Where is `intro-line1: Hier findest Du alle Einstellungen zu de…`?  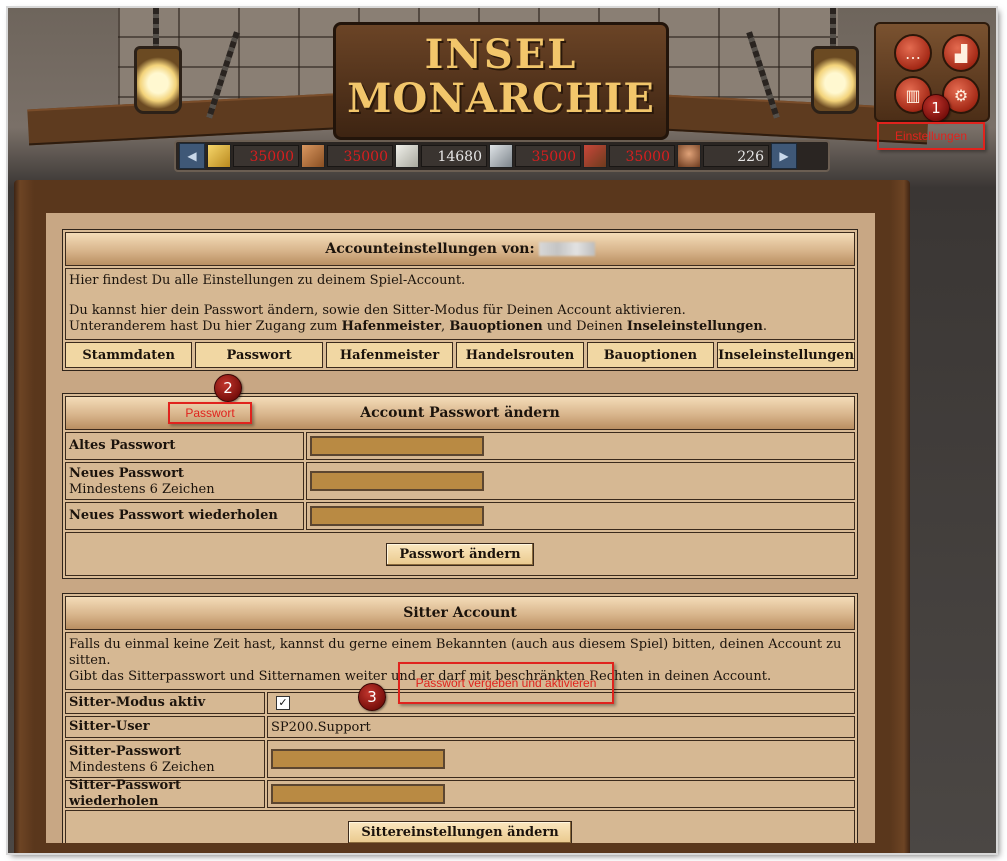
intro-line1: Hier findest Du alle Einstellungen zu de… is located at coordinates (267, 280).